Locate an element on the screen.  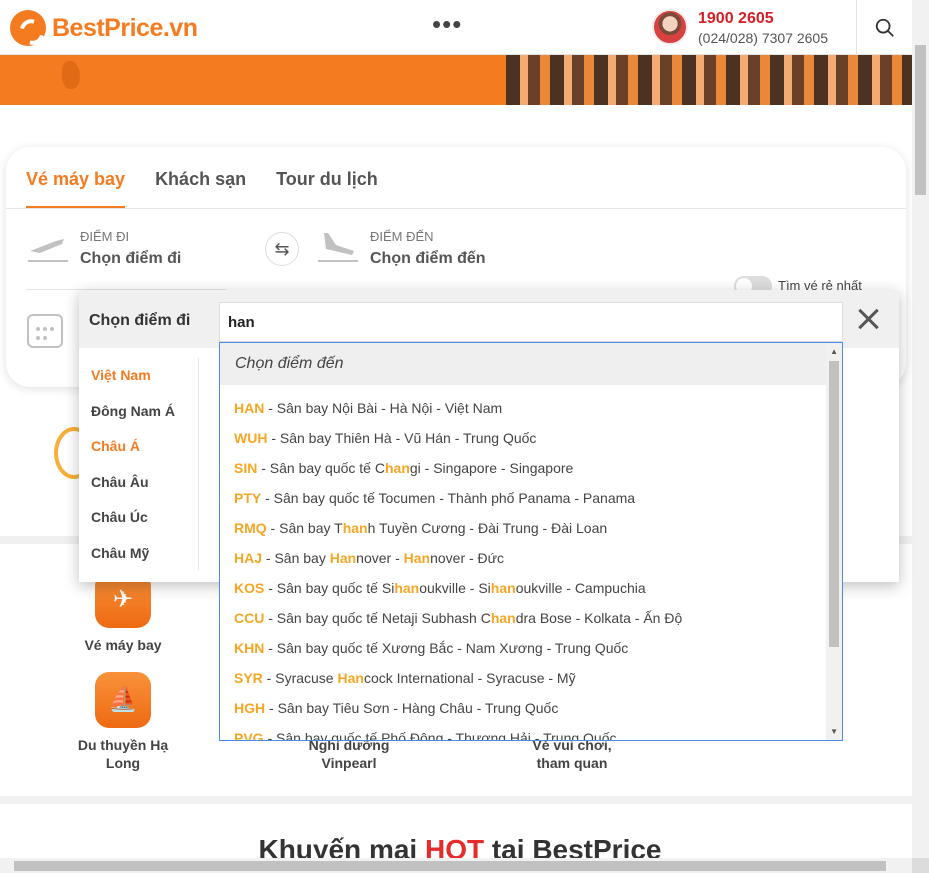
search-button is located at coordinates (884, 27).